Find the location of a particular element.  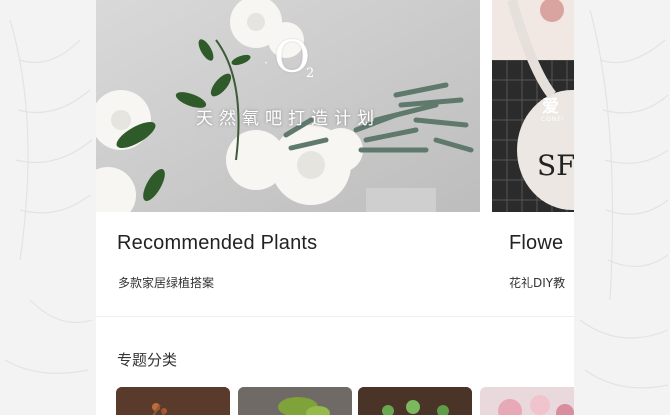

green-plant-photo-icon is located at coordinates (295, 401).